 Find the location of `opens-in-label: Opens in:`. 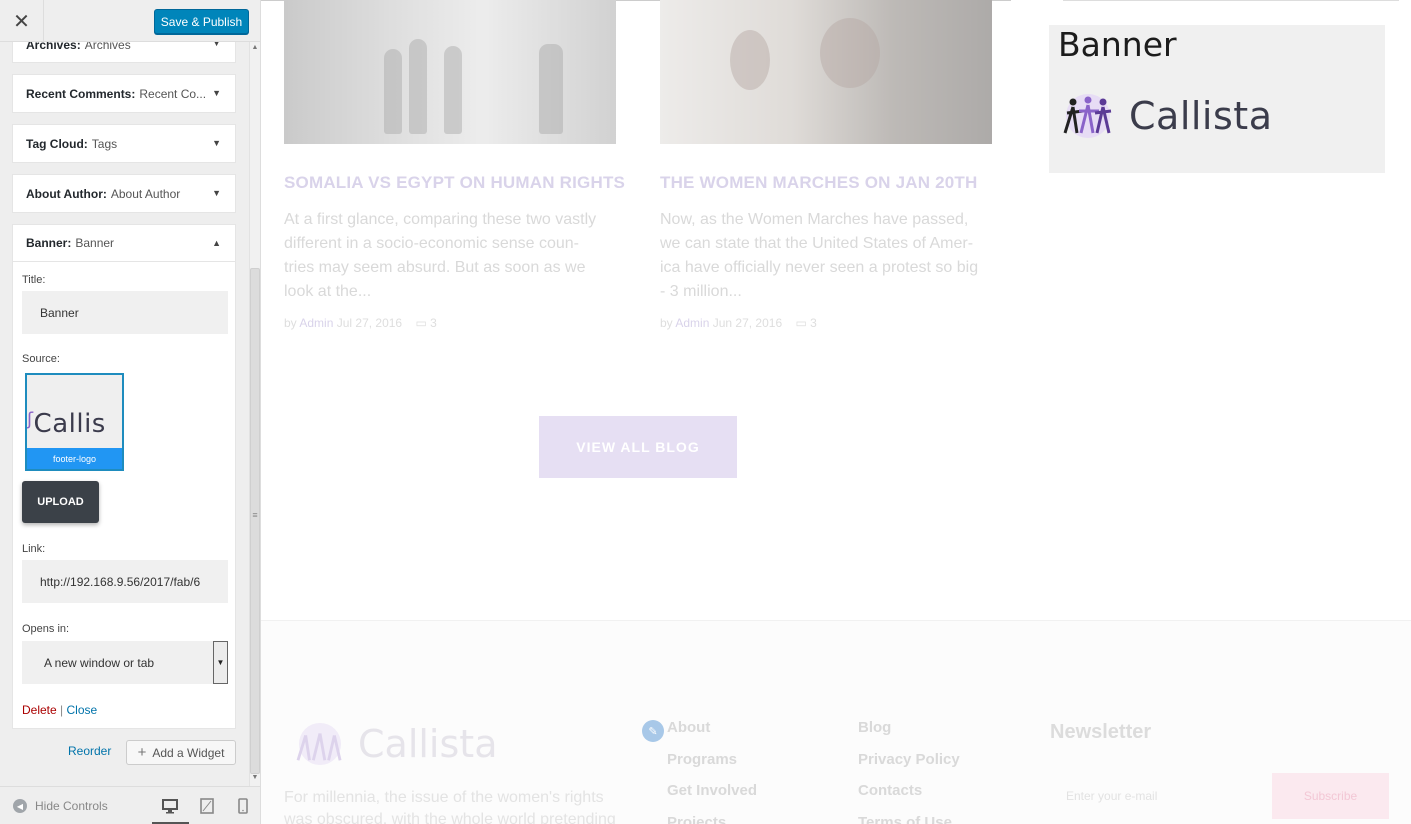

opens-in-label: Opens in: is located at coordinates (46, 629).